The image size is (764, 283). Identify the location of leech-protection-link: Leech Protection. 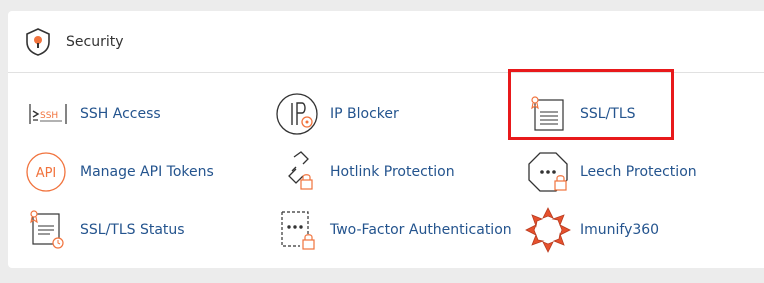
(634, 172).